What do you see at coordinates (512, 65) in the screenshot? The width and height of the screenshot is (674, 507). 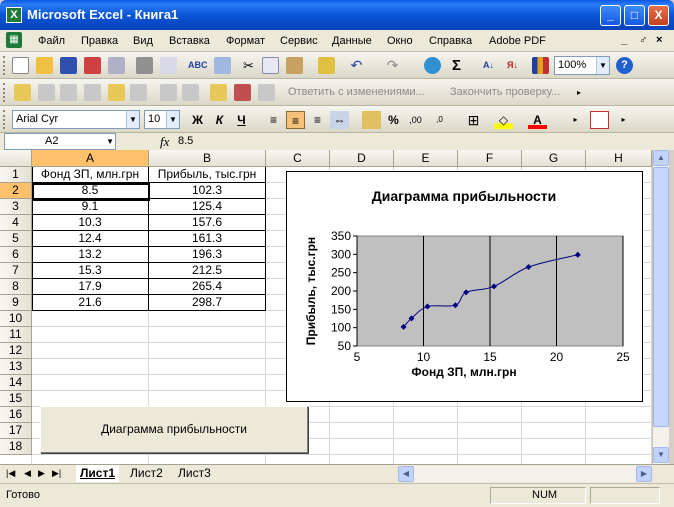 I see `sort-descending-icon: Я↓` at bounding box center [512, 65].